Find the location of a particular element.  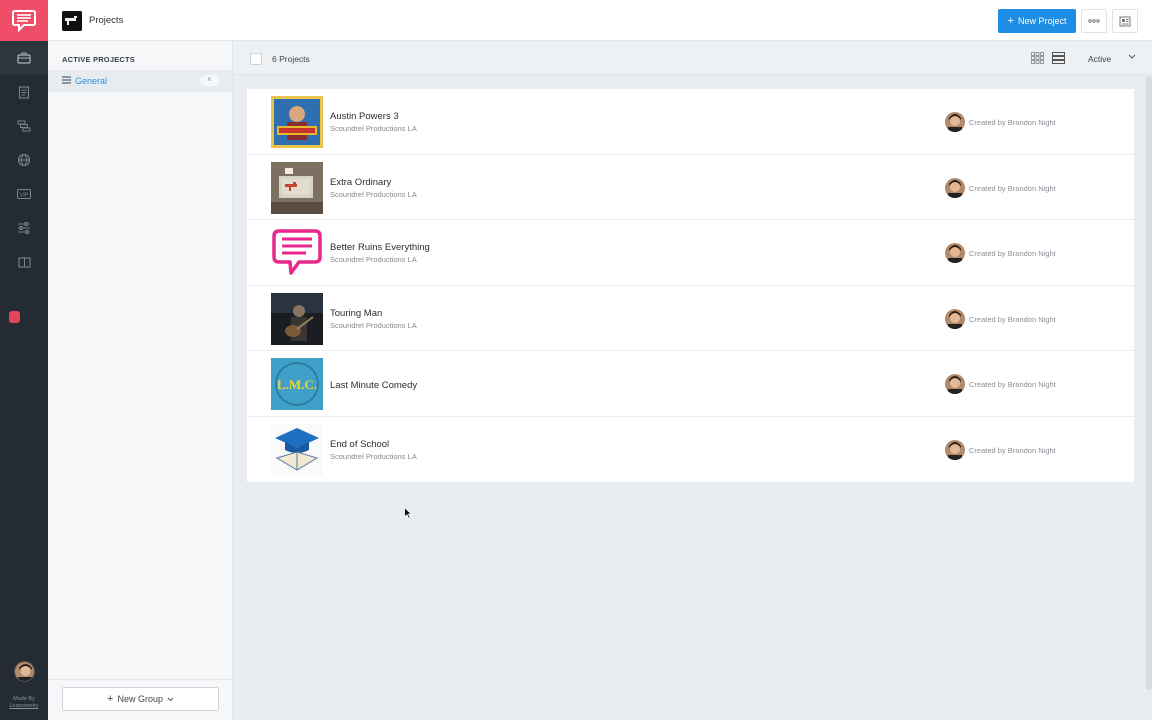

document-icon is located at coordinates (24, 92).